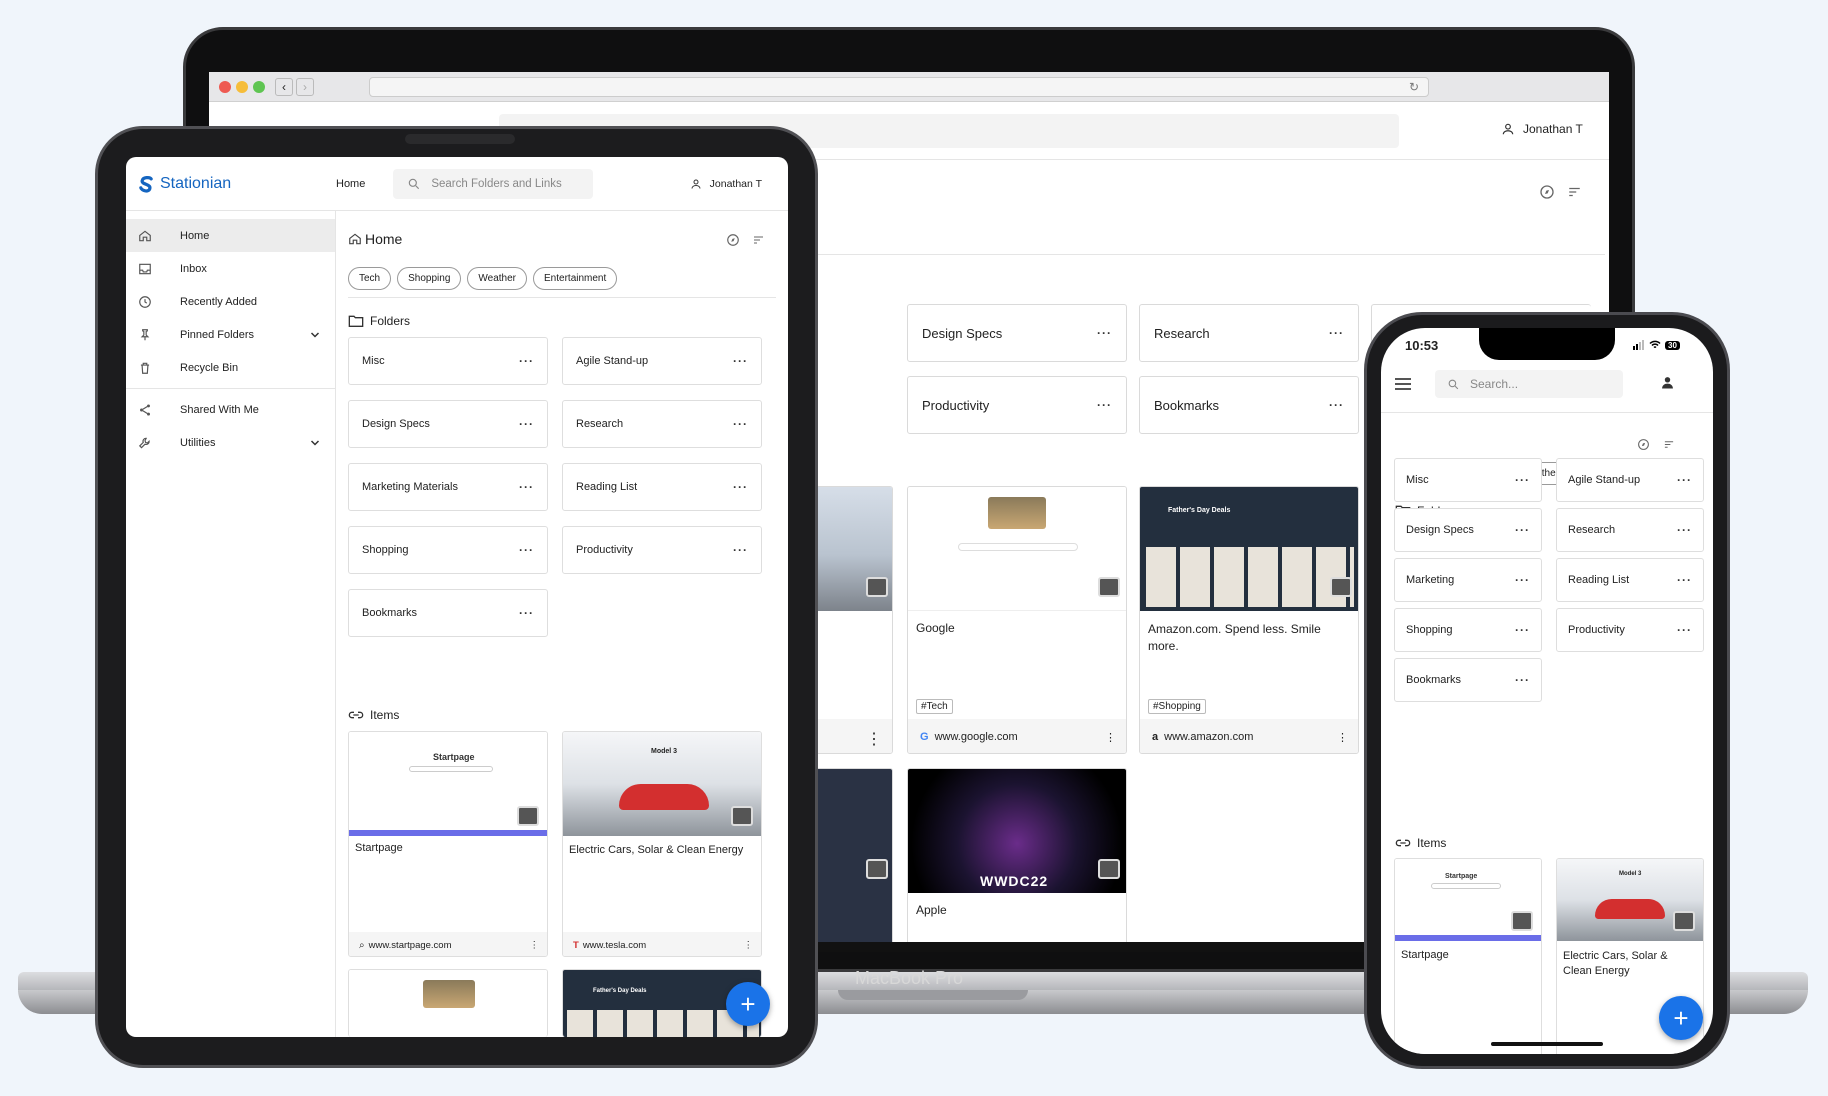  What do you see at coordinates (1542, 129) in the screenshot?
I see `mac-user-menu: Jonathan T` at bounding box center [1542, 129].